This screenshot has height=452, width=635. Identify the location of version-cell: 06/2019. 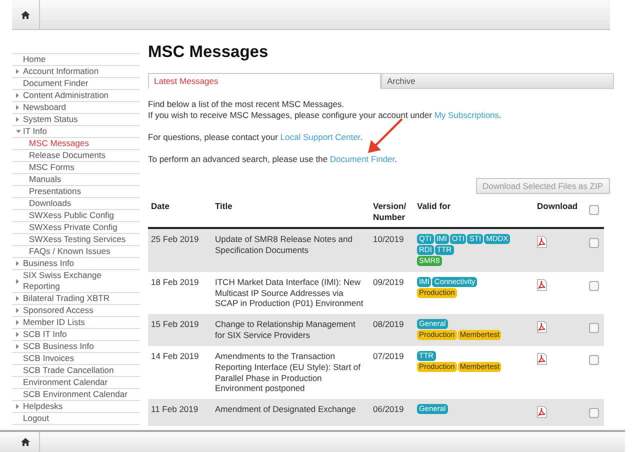
(392, 412).